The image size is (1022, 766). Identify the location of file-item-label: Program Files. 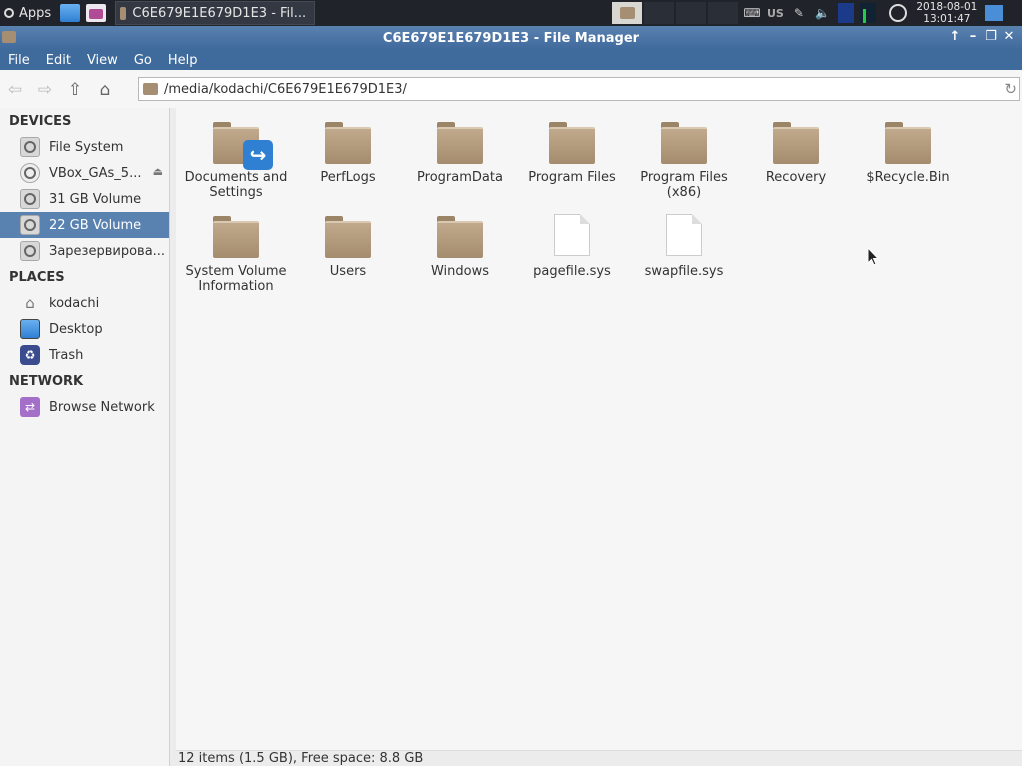
(572, 177).